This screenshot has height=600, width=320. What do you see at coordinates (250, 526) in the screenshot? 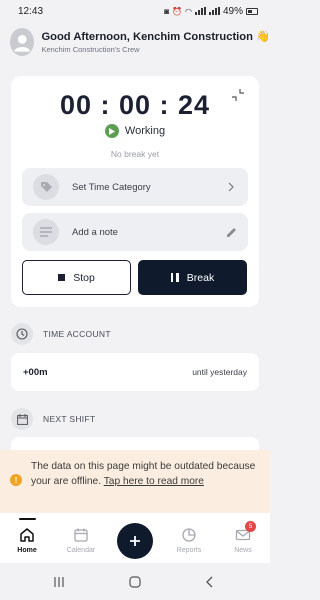
I see `news-badge: 5` at bounding box center [250, 526].